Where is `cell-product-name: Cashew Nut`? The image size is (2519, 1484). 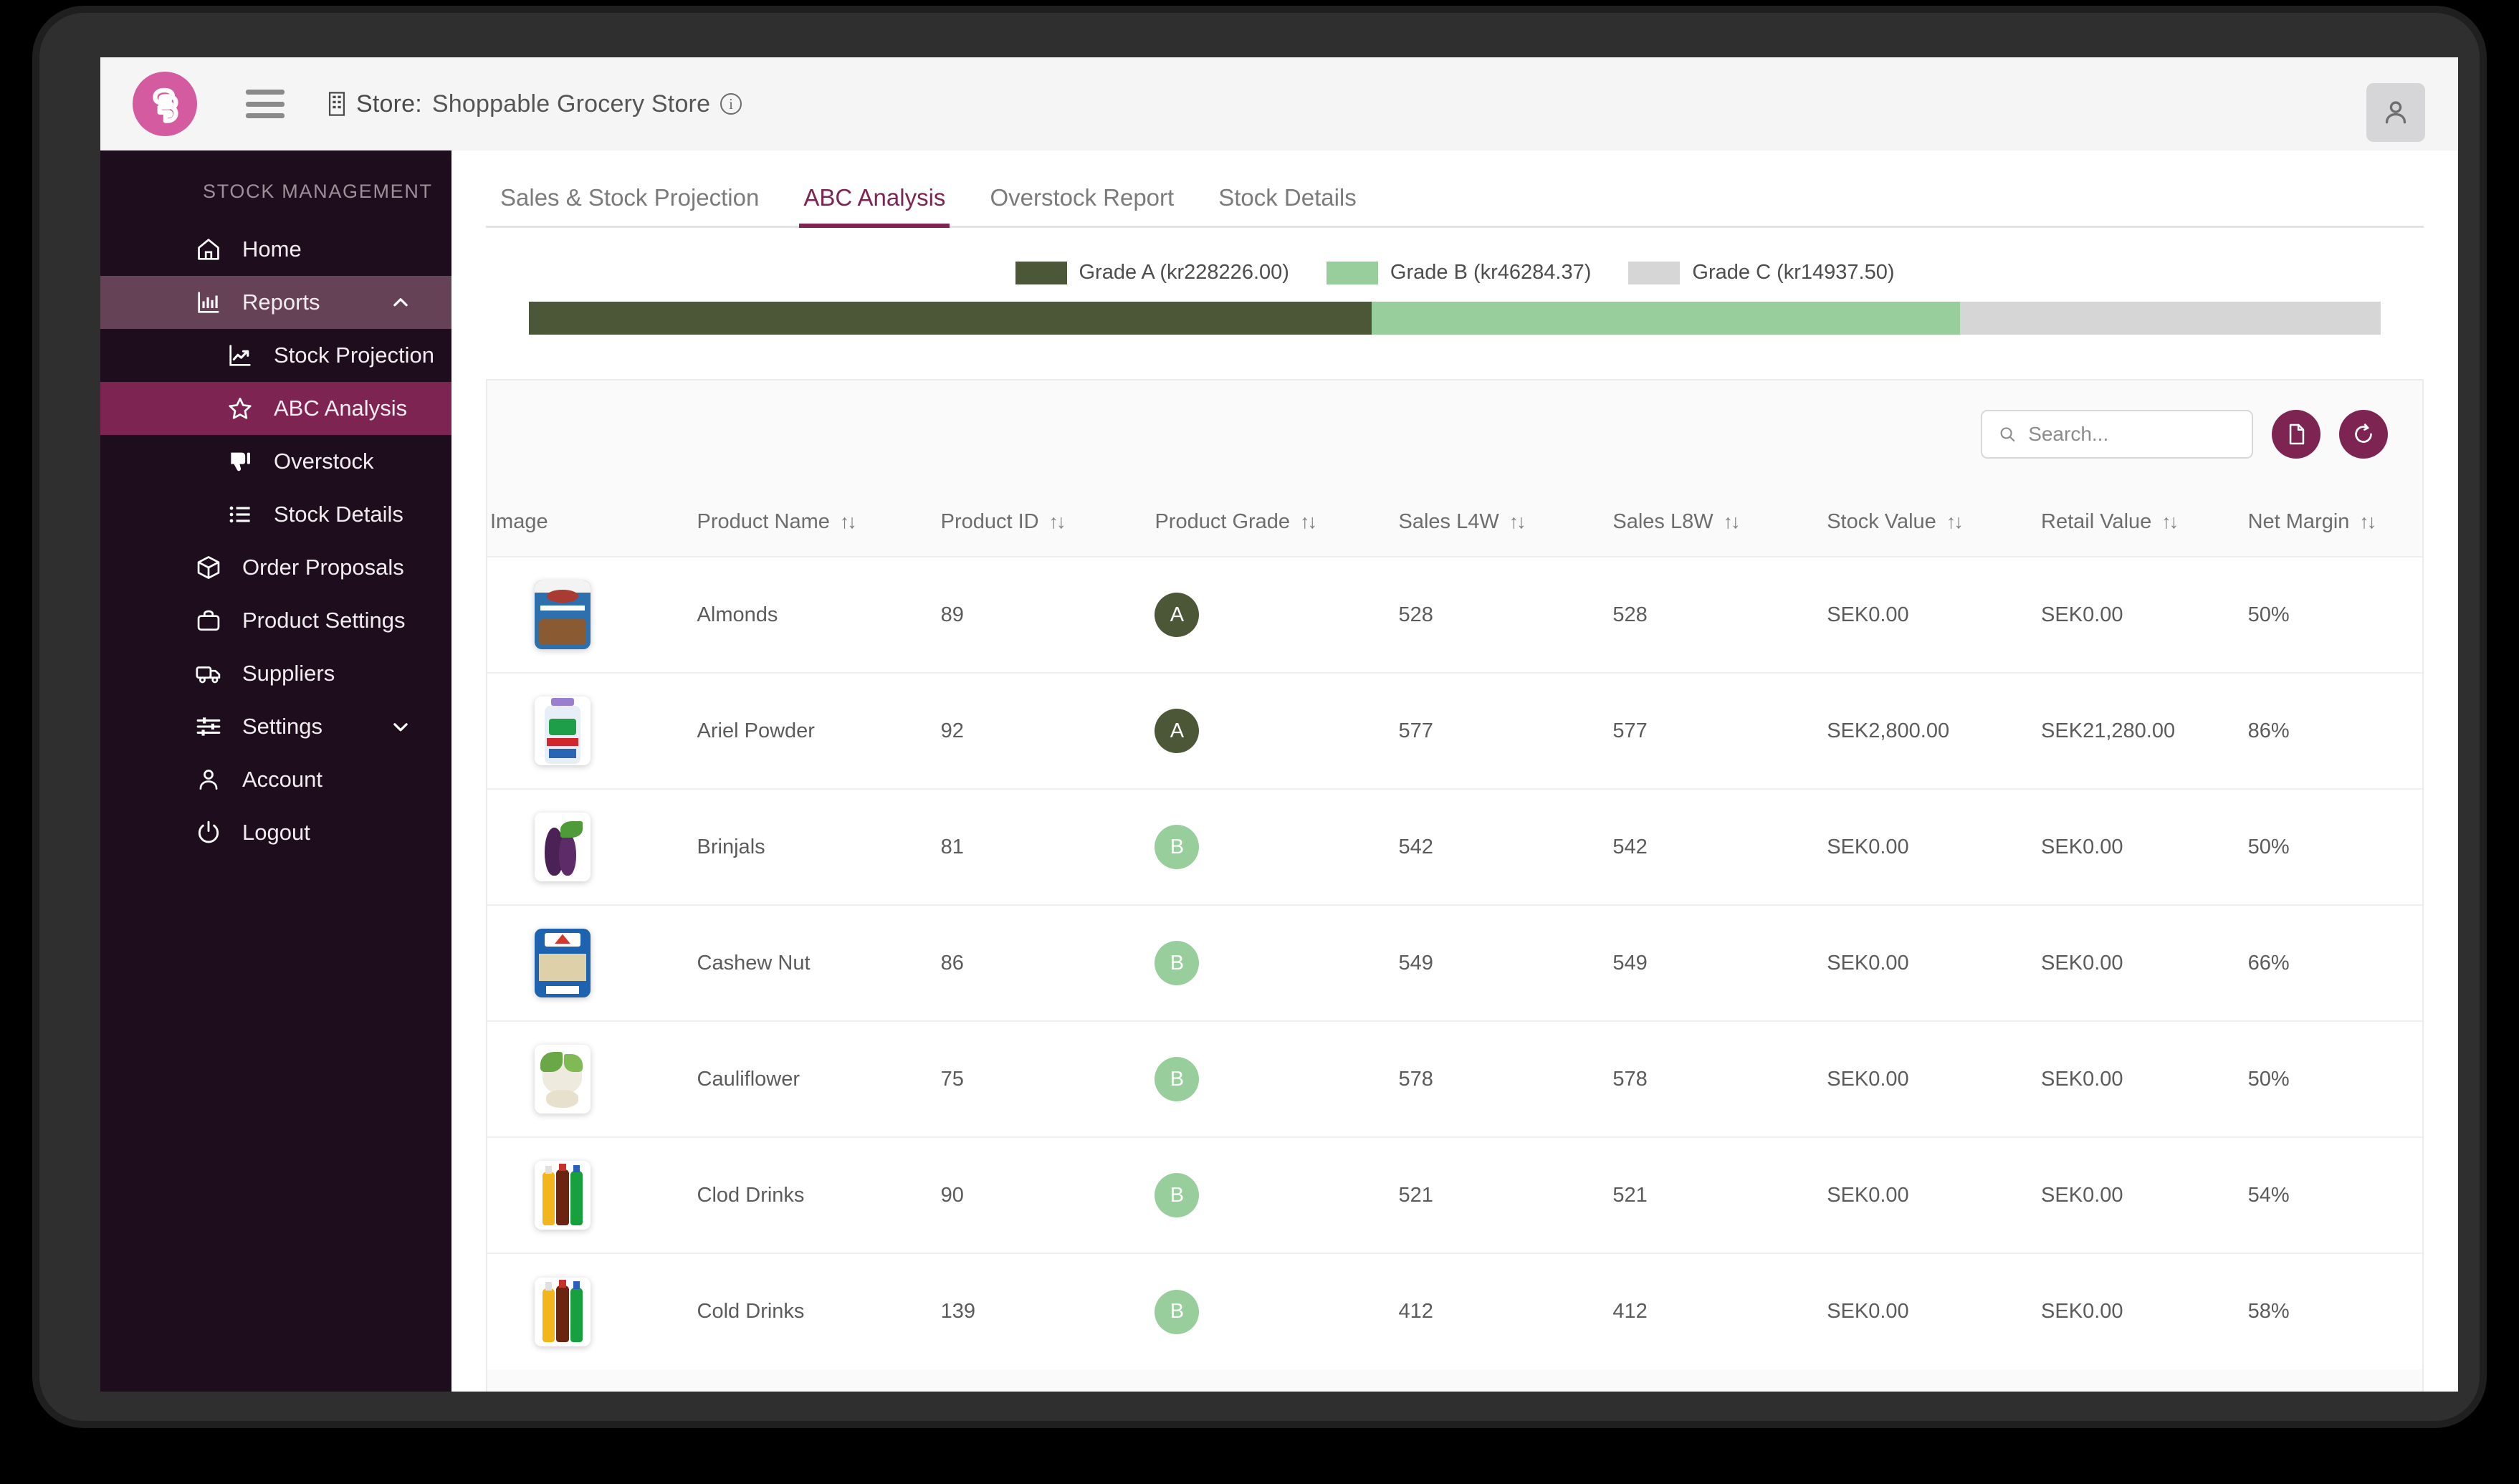 cell-product-name: Cashew Nut is located at coordinates (754, 963).